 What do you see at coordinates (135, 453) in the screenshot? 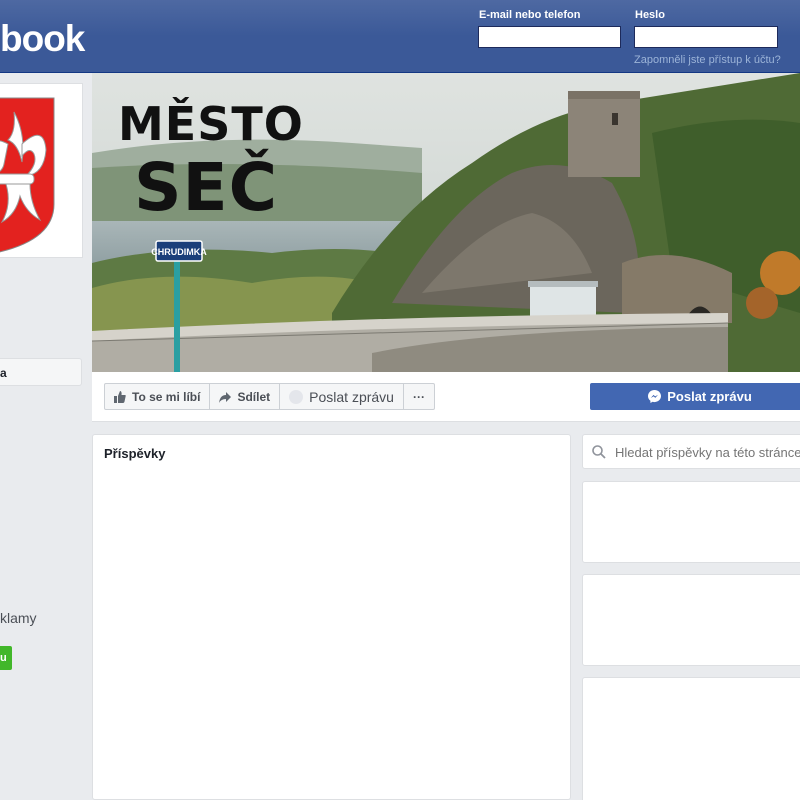
I see `posts-title: Příspěvky` at bounding box center [135, 453].